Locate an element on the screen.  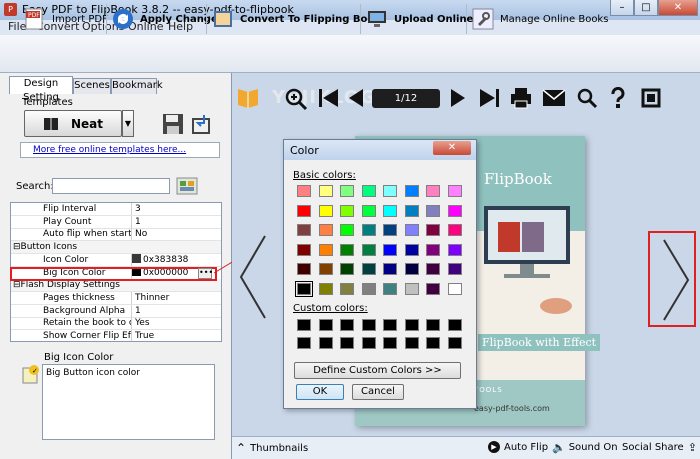
minimize-button: – is located at coordinates (622, 8).